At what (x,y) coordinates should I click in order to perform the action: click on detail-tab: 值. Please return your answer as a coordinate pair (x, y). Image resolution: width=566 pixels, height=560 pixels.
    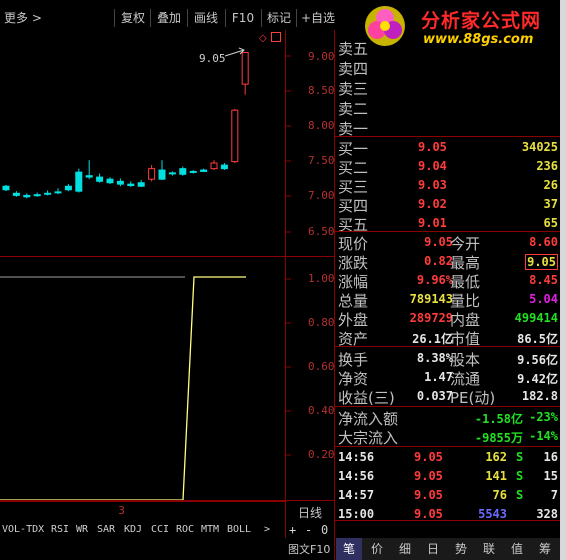
    Looking at the image, I should click on (517, 549).